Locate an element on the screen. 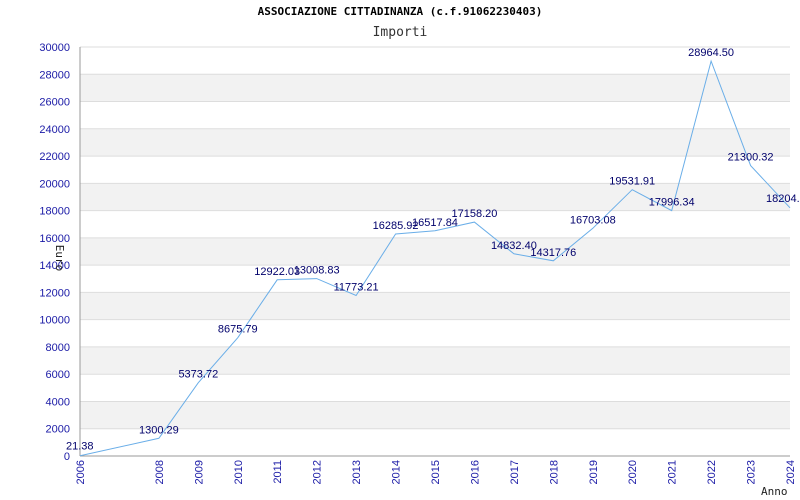 This screenshot has width=800, height=500. y-tick-label: 2000 is located at coordinates (58, 430).